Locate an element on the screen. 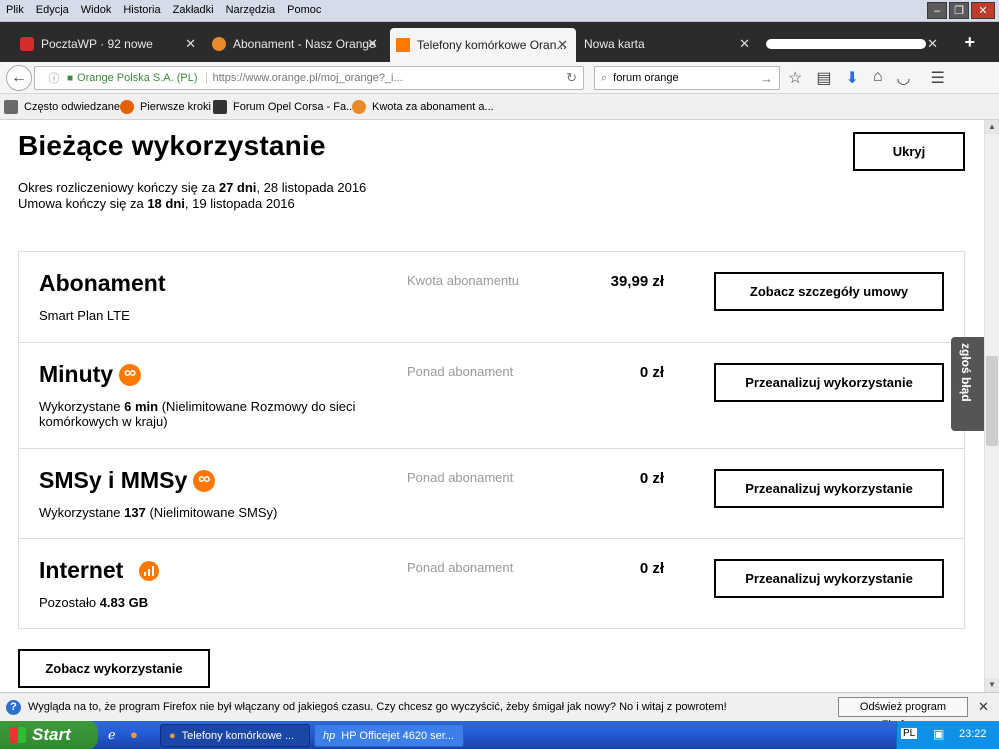 The image size is (999, 749). bookmark-item: Często odwiedzane is located at coordinates (62, 107).